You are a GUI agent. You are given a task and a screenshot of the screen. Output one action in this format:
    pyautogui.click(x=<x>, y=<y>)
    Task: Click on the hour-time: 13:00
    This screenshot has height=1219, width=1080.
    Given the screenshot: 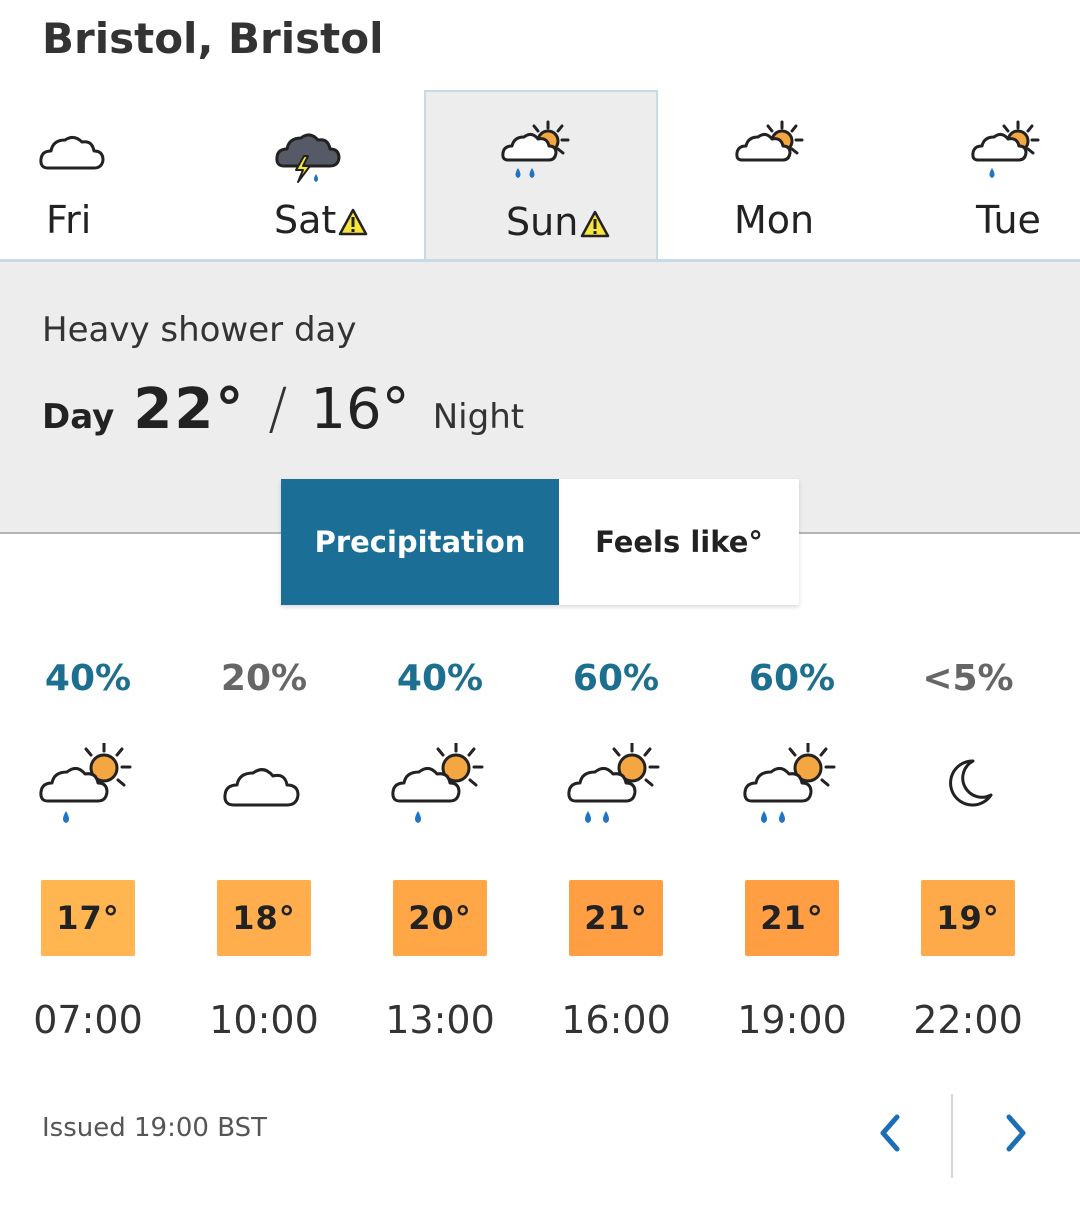 What is the action you would take?
    pyautogui.click(x=440, y=1020)
    